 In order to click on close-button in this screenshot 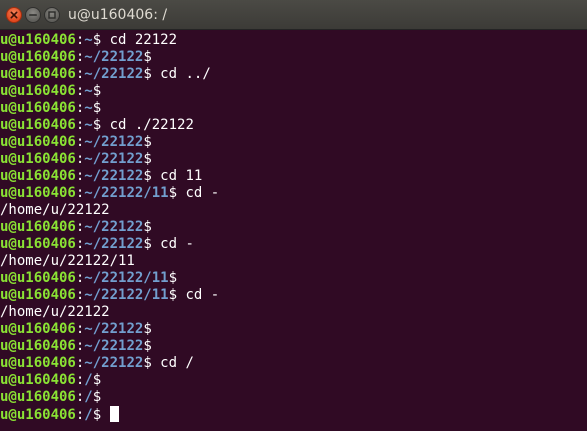, I will do `click(14, 15)`.